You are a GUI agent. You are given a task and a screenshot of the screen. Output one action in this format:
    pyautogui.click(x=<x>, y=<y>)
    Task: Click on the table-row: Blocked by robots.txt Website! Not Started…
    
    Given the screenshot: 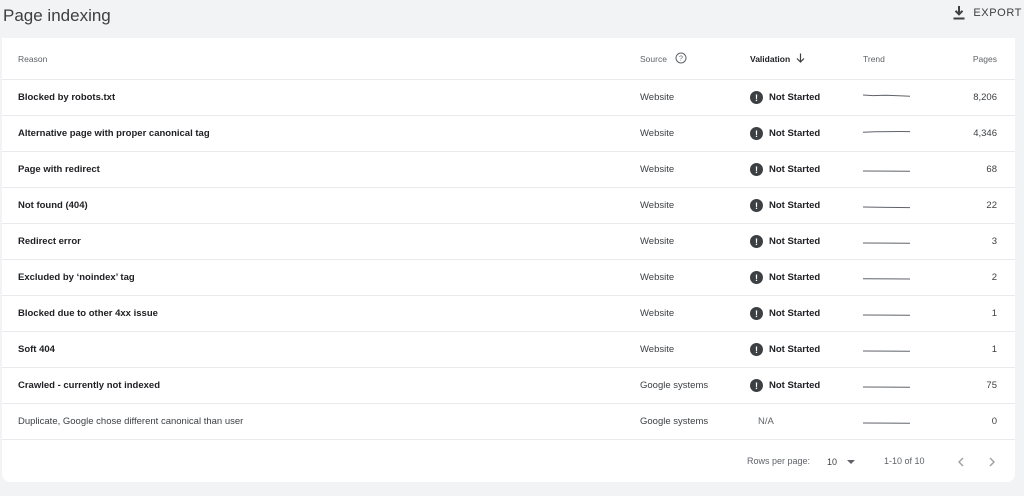 What is the action you would take?
    pyautogui.click(x=508, y=98)
    